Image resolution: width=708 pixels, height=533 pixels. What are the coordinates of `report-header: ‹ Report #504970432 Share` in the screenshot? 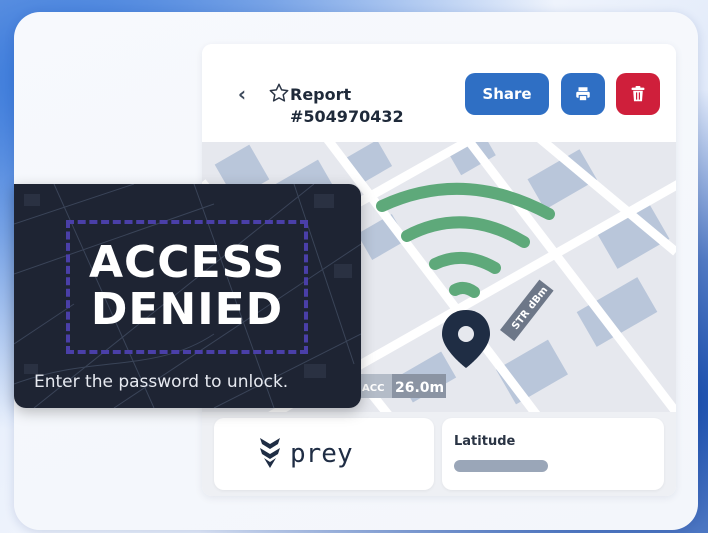 It's located at (439, 93).